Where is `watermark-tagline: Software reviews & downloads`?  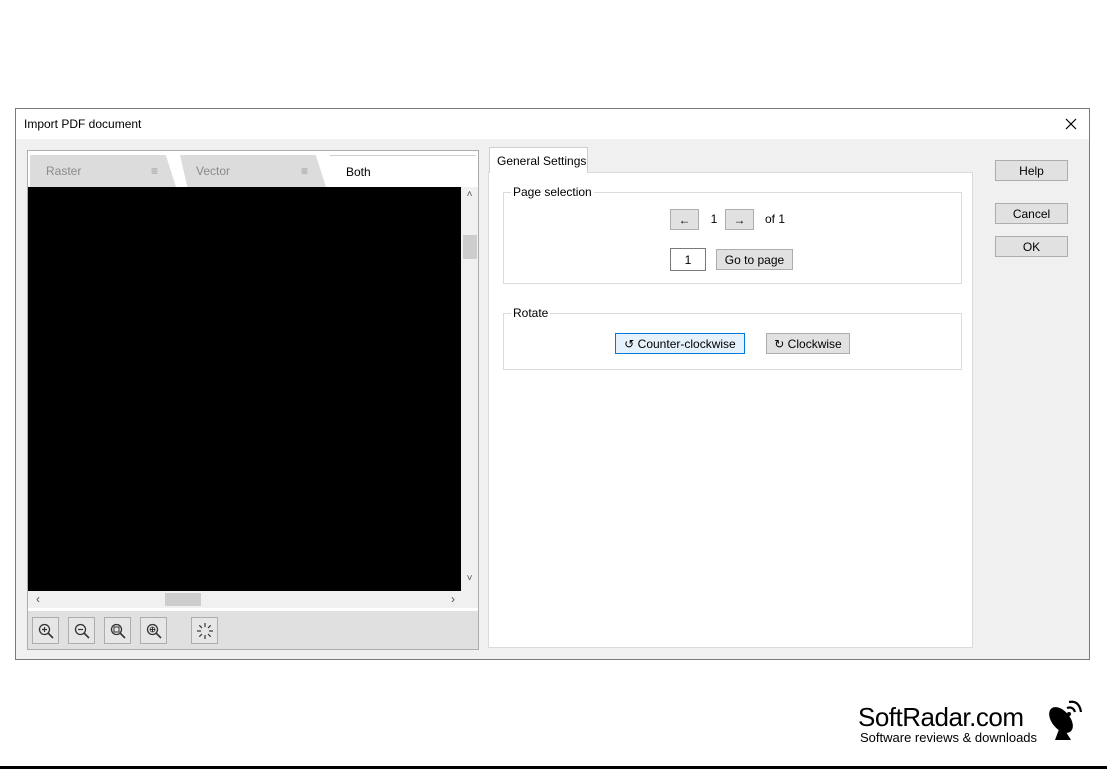
watermark-tagline: Software reviews & downloads is located at coordinates (949, 737).